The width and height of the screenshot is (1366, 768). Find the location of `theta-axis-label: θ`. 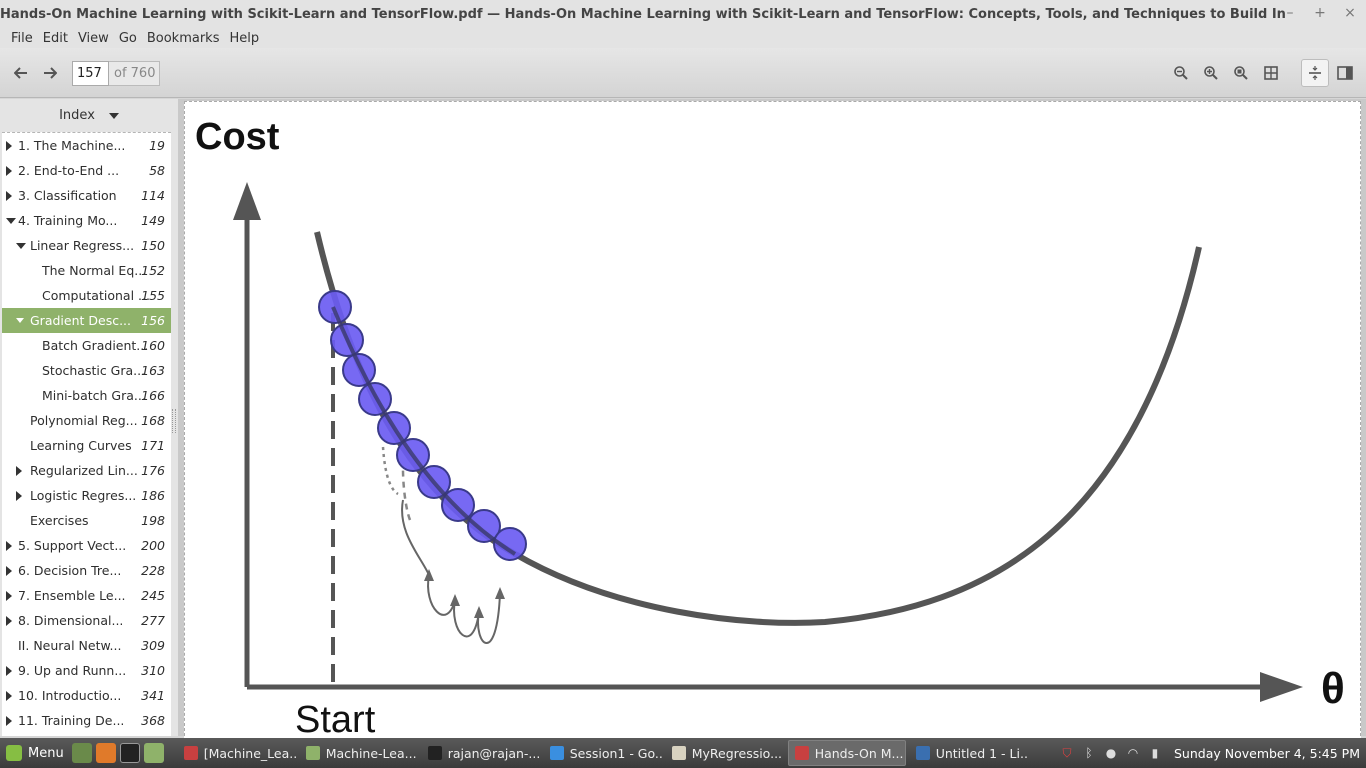

theta-axis-label: θ is located at coordinates (1333, 688).